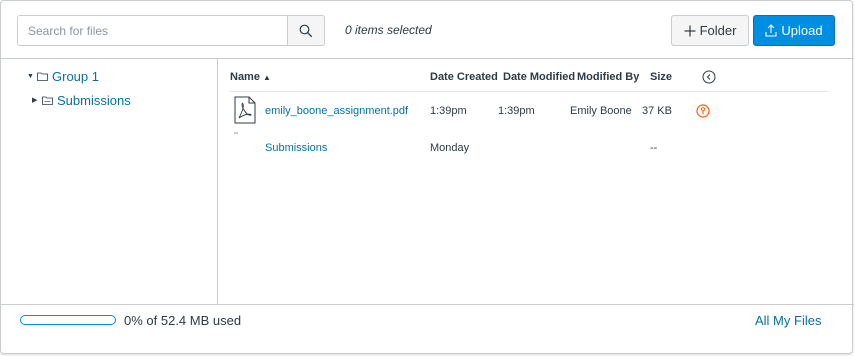  I want to click on restricted-access-button, so click(703, 112).